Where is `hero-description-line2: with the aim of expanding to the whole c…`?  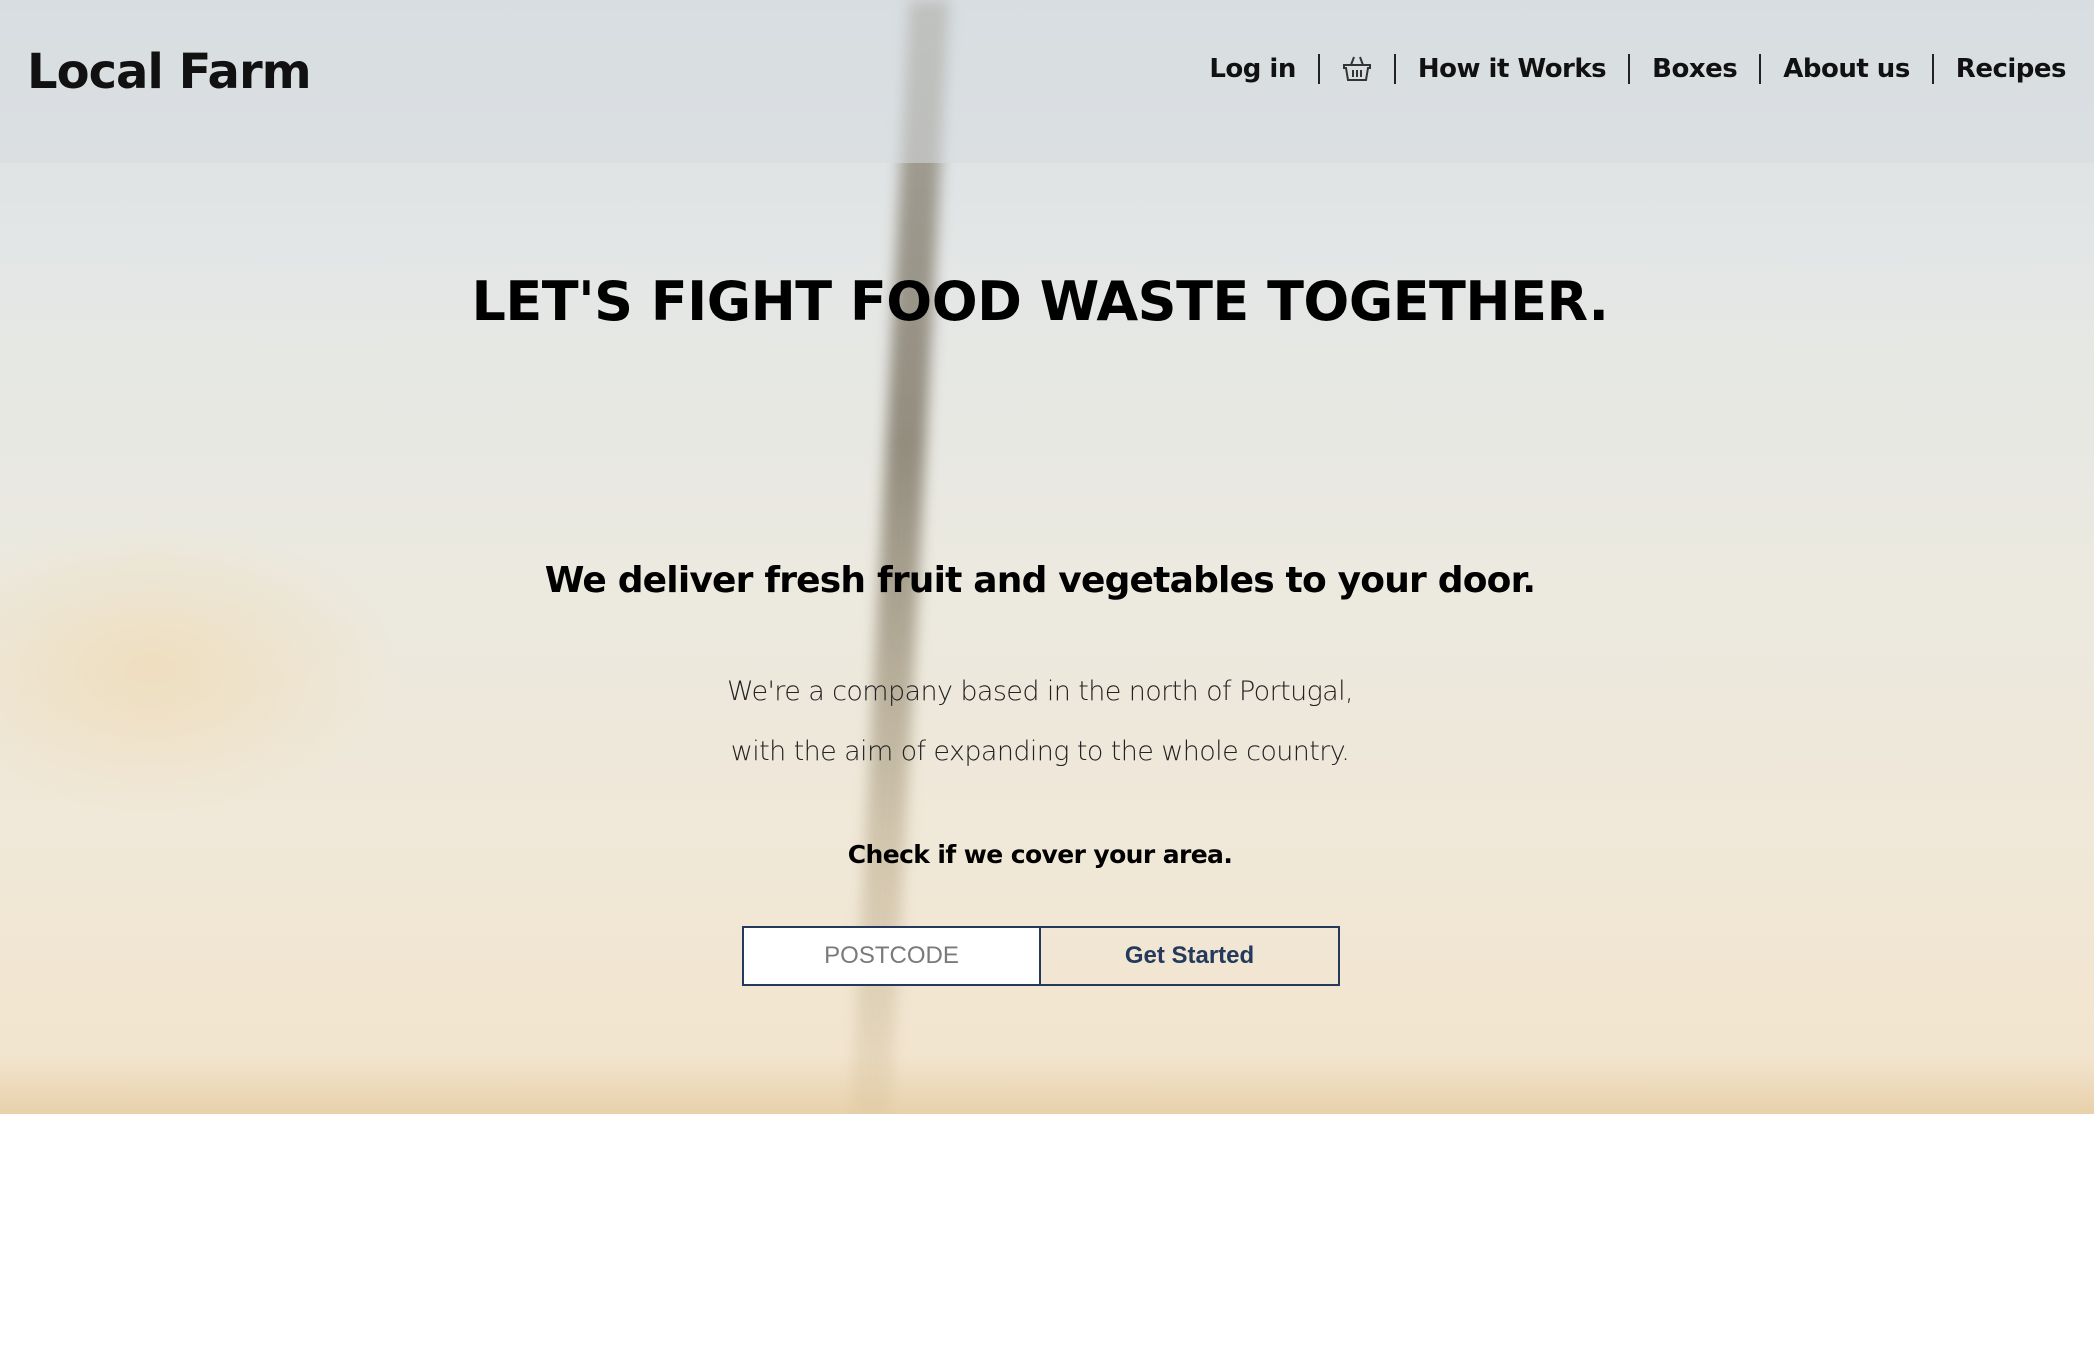 hero-description-line2: with the aim of expanding to the whole c… is located at coordinates (1040, 751).